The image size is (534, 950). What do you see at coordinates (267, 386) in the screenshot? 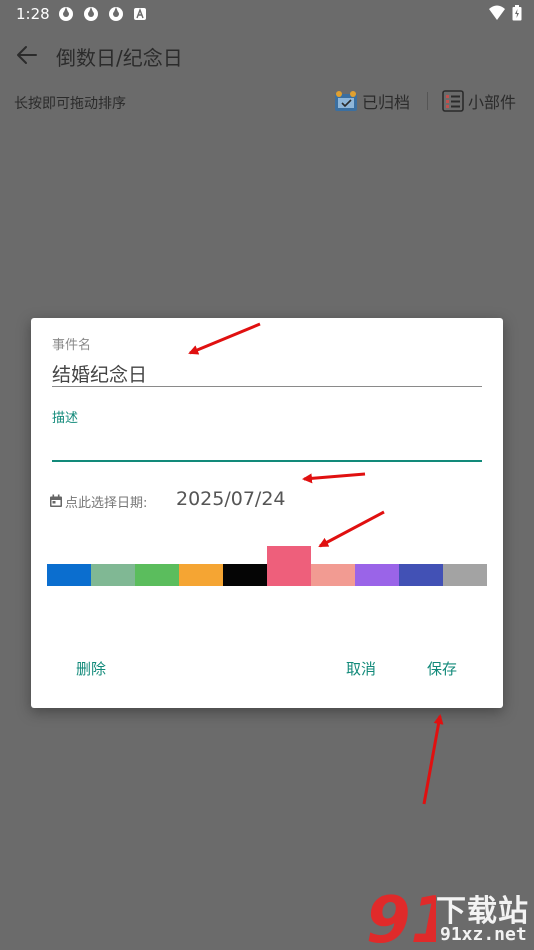
I see `event-name-underline` at bounding box center [267, 386].